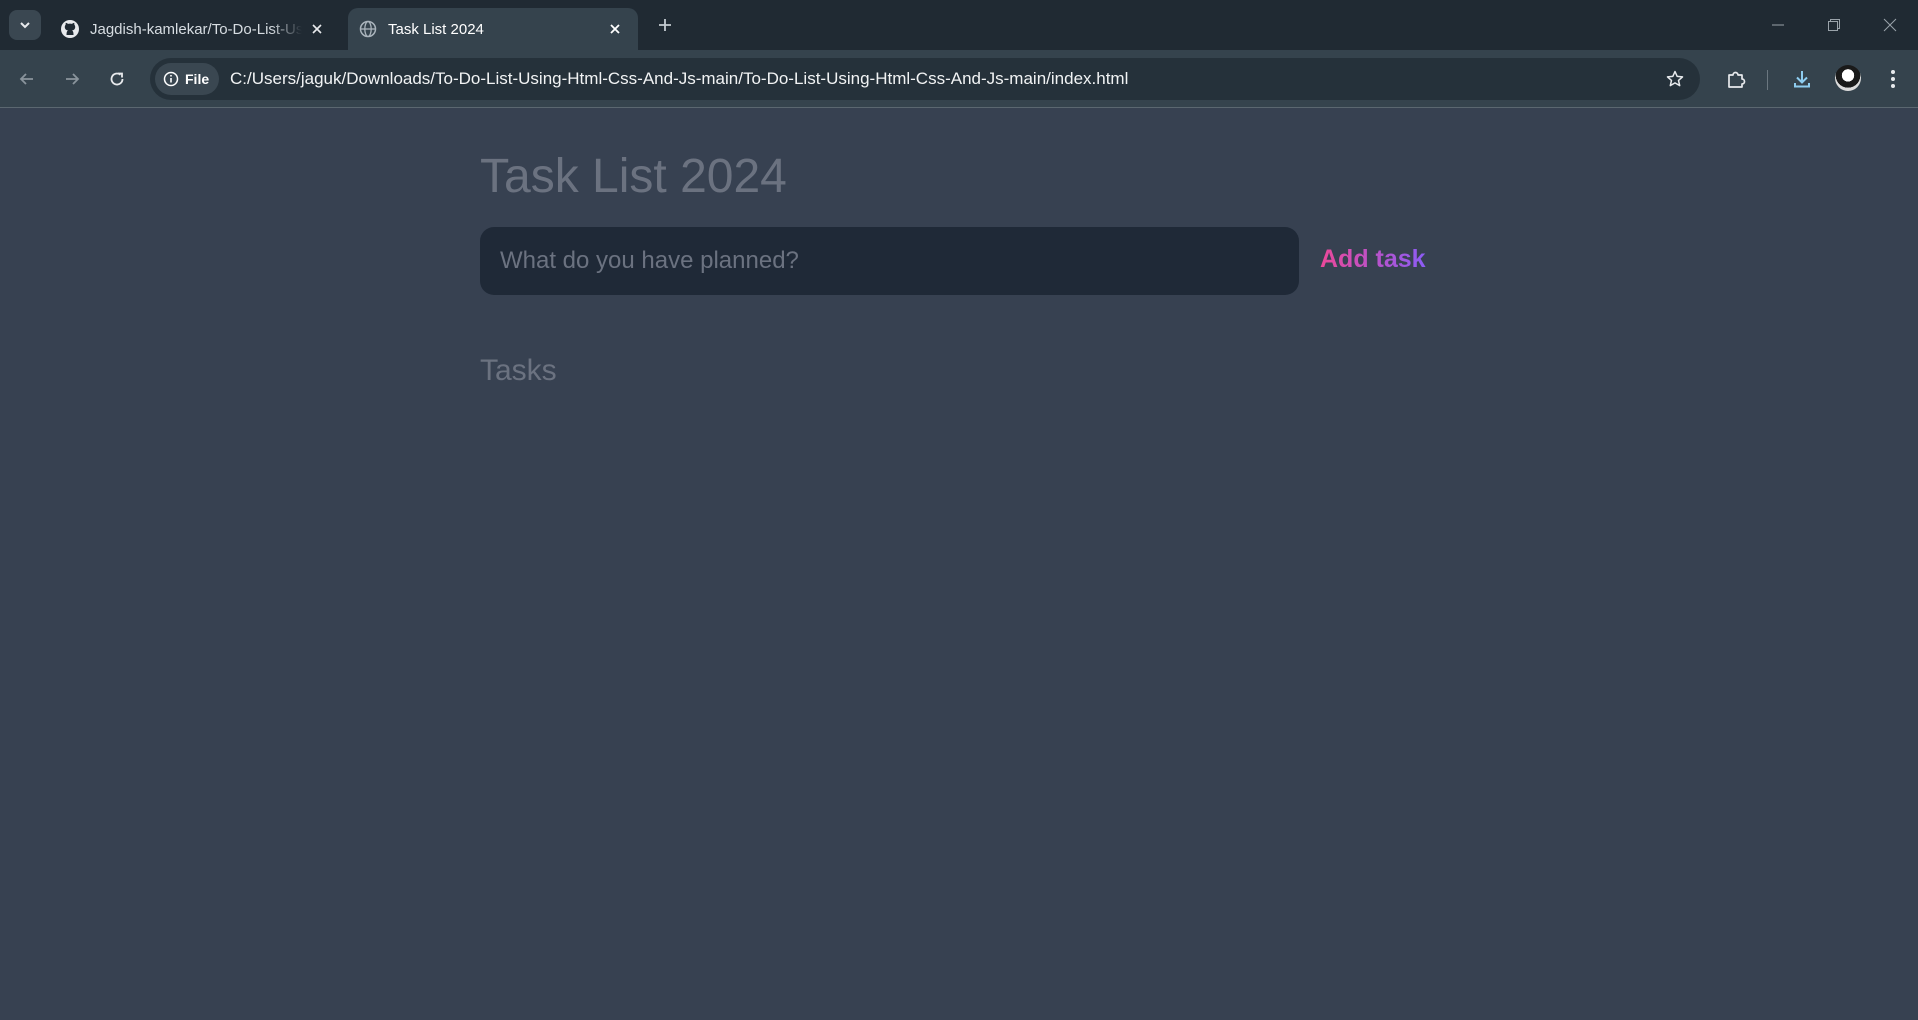 The width and height of the screenshot is (1918, 1020). I want to click on restore-button, so click(1834, 25).